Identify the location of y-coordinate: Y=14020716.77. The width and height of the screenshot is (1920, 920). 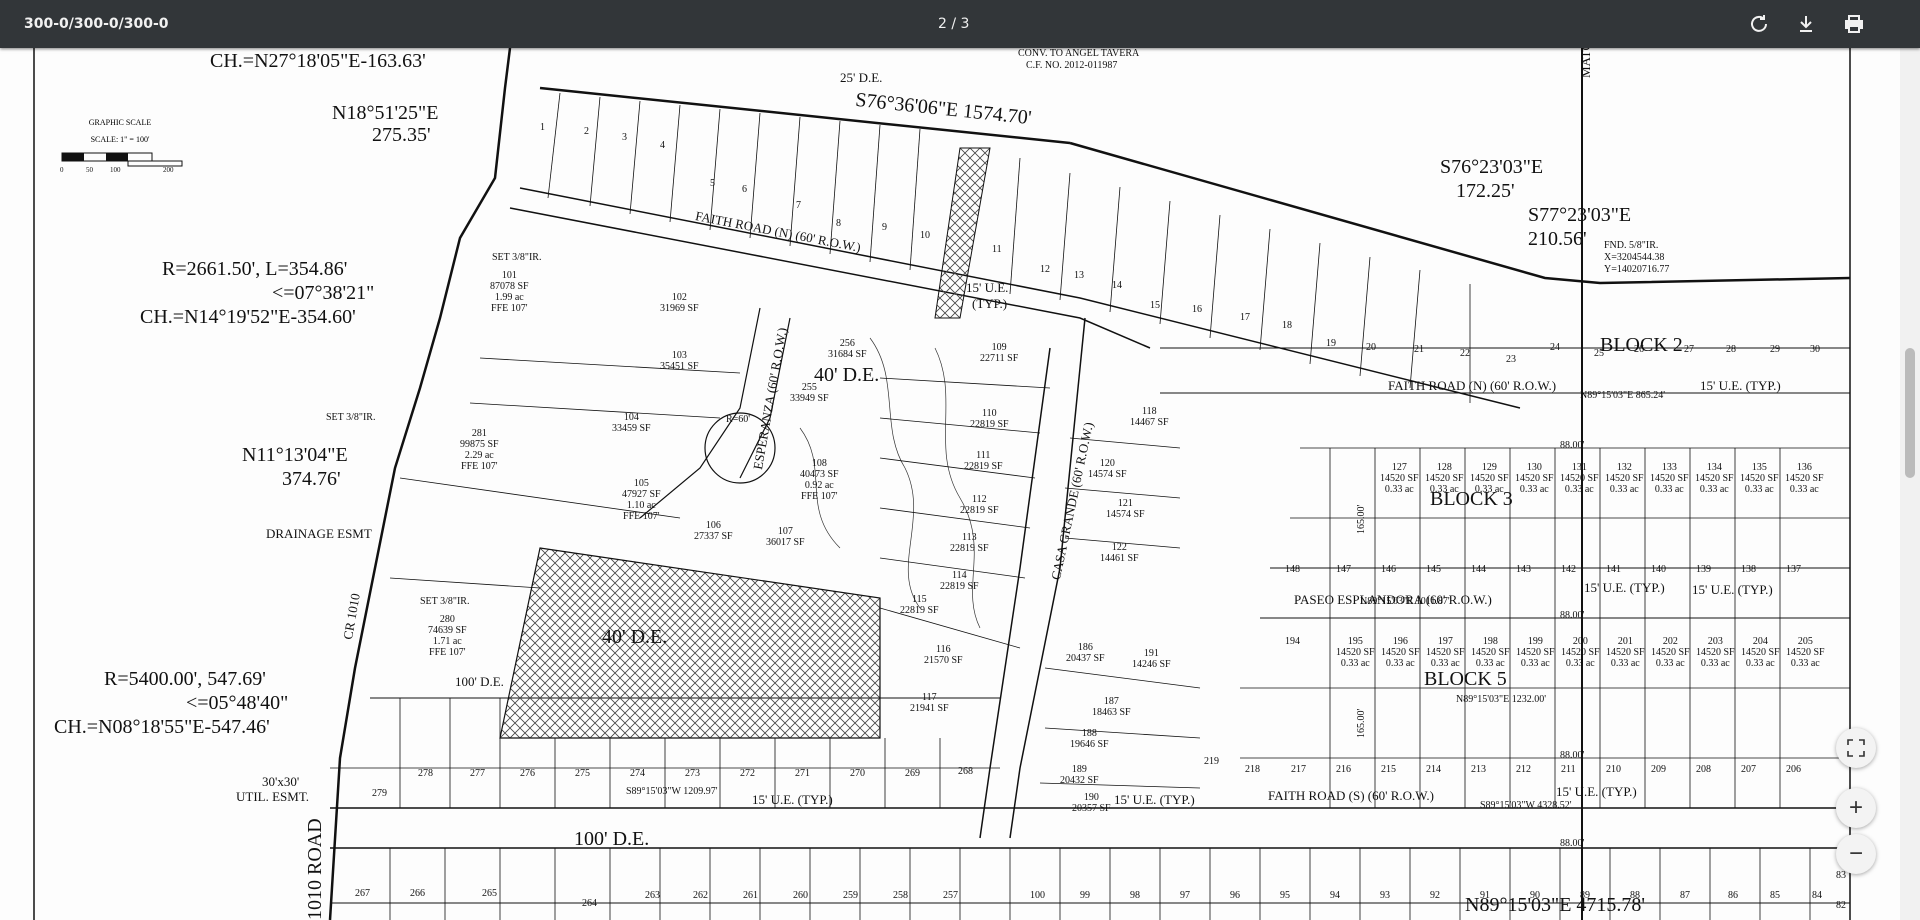
(1637, 269).